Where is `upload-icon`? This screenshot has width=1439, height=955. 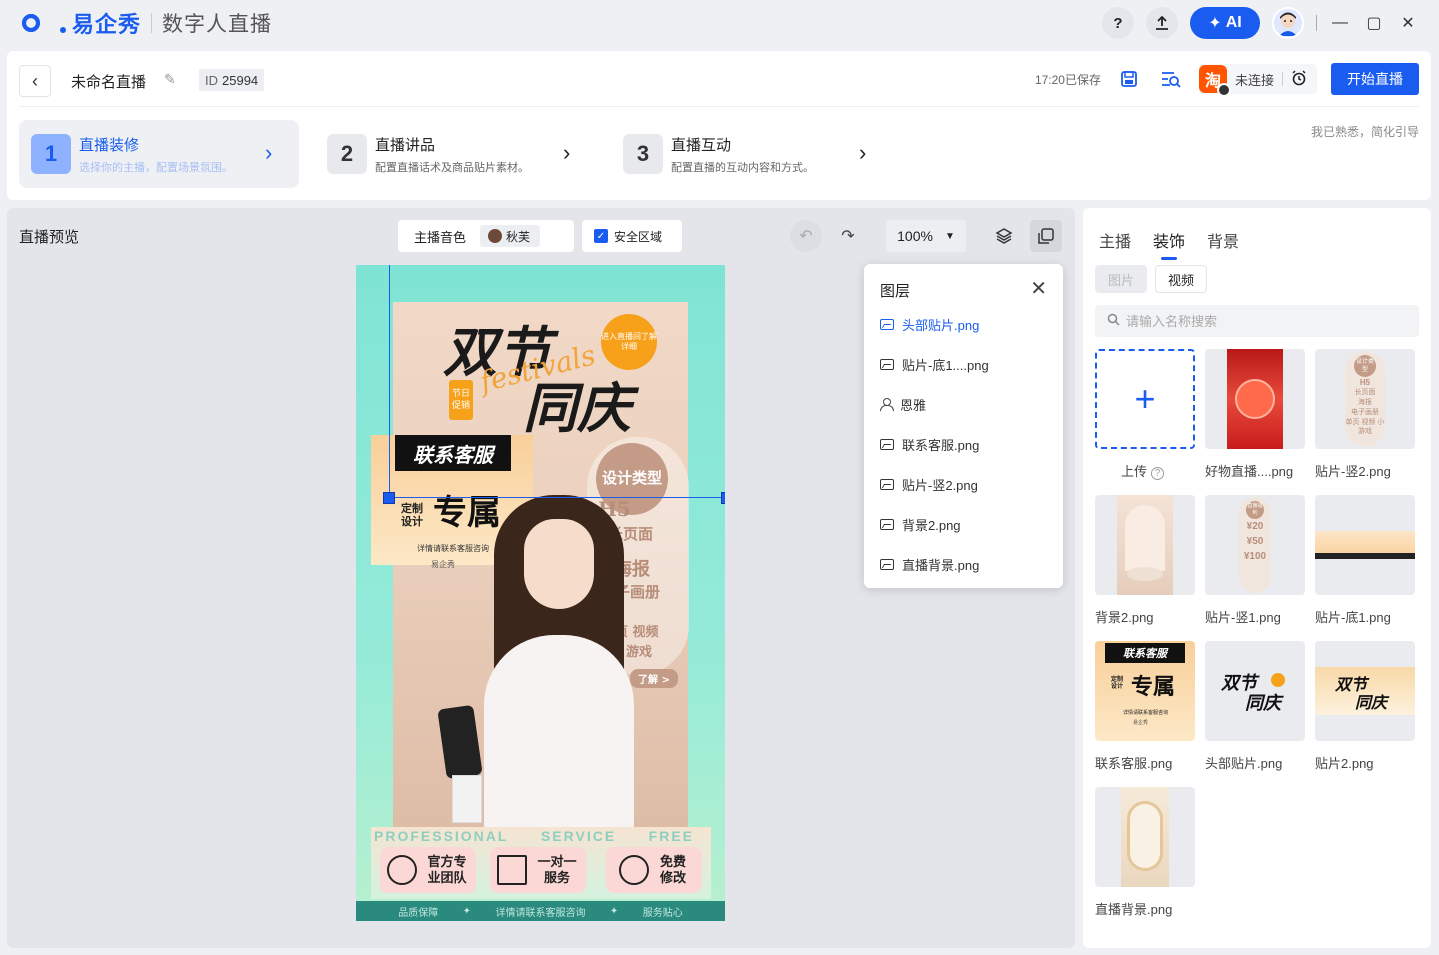
upload-icon is located at coordinates (1162, 23).